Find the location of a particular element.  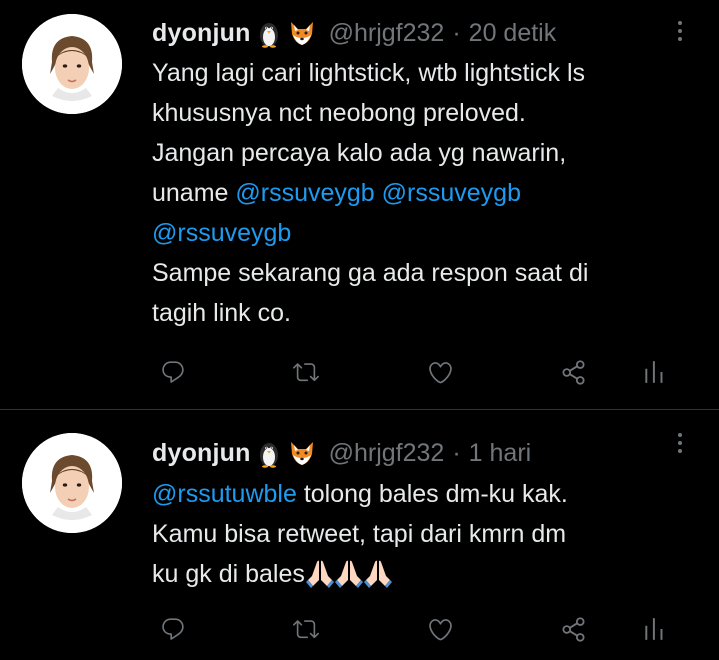

tweet-text-line: ku gk di bales is located at coordinates (422, 574).